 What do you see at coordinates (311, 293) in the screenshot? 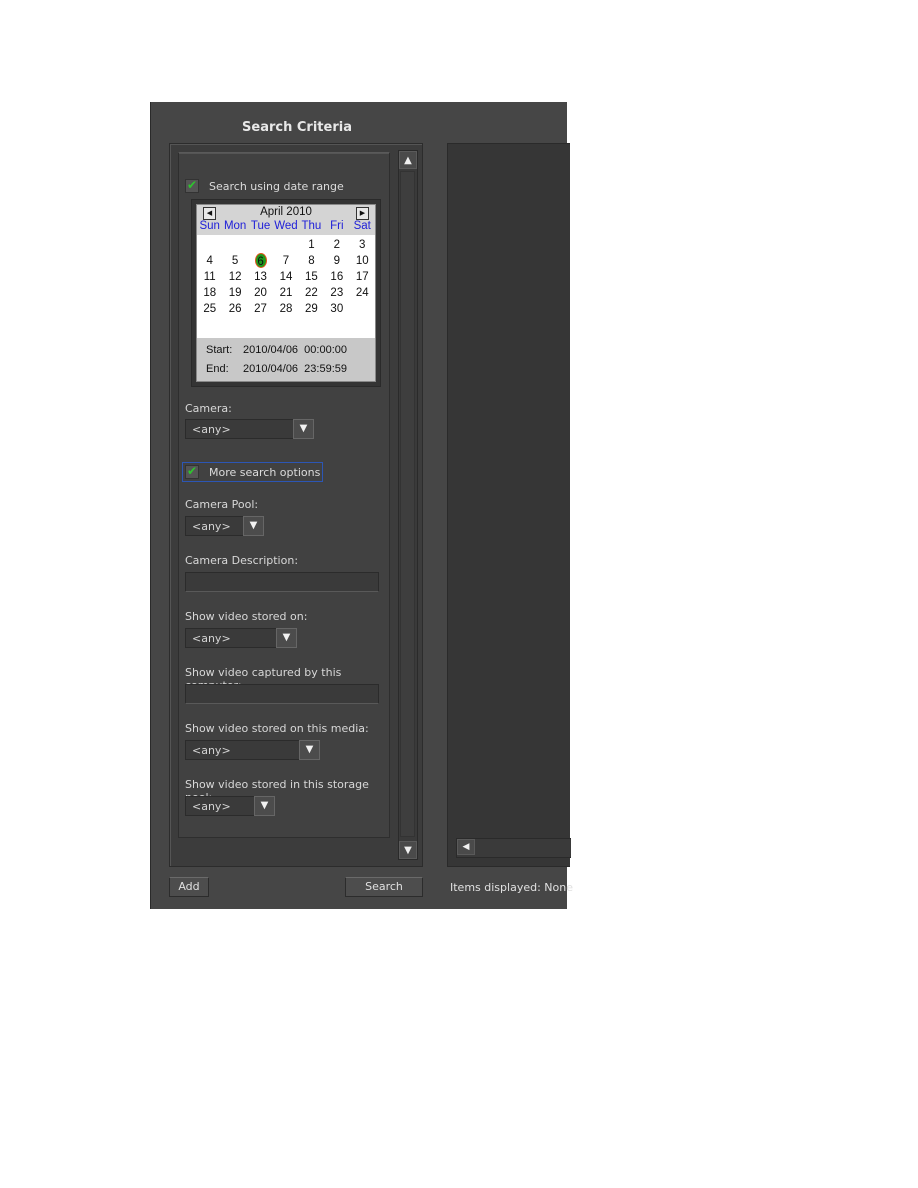
I see `calendar-day: 22` at bounding box center [311, 293].